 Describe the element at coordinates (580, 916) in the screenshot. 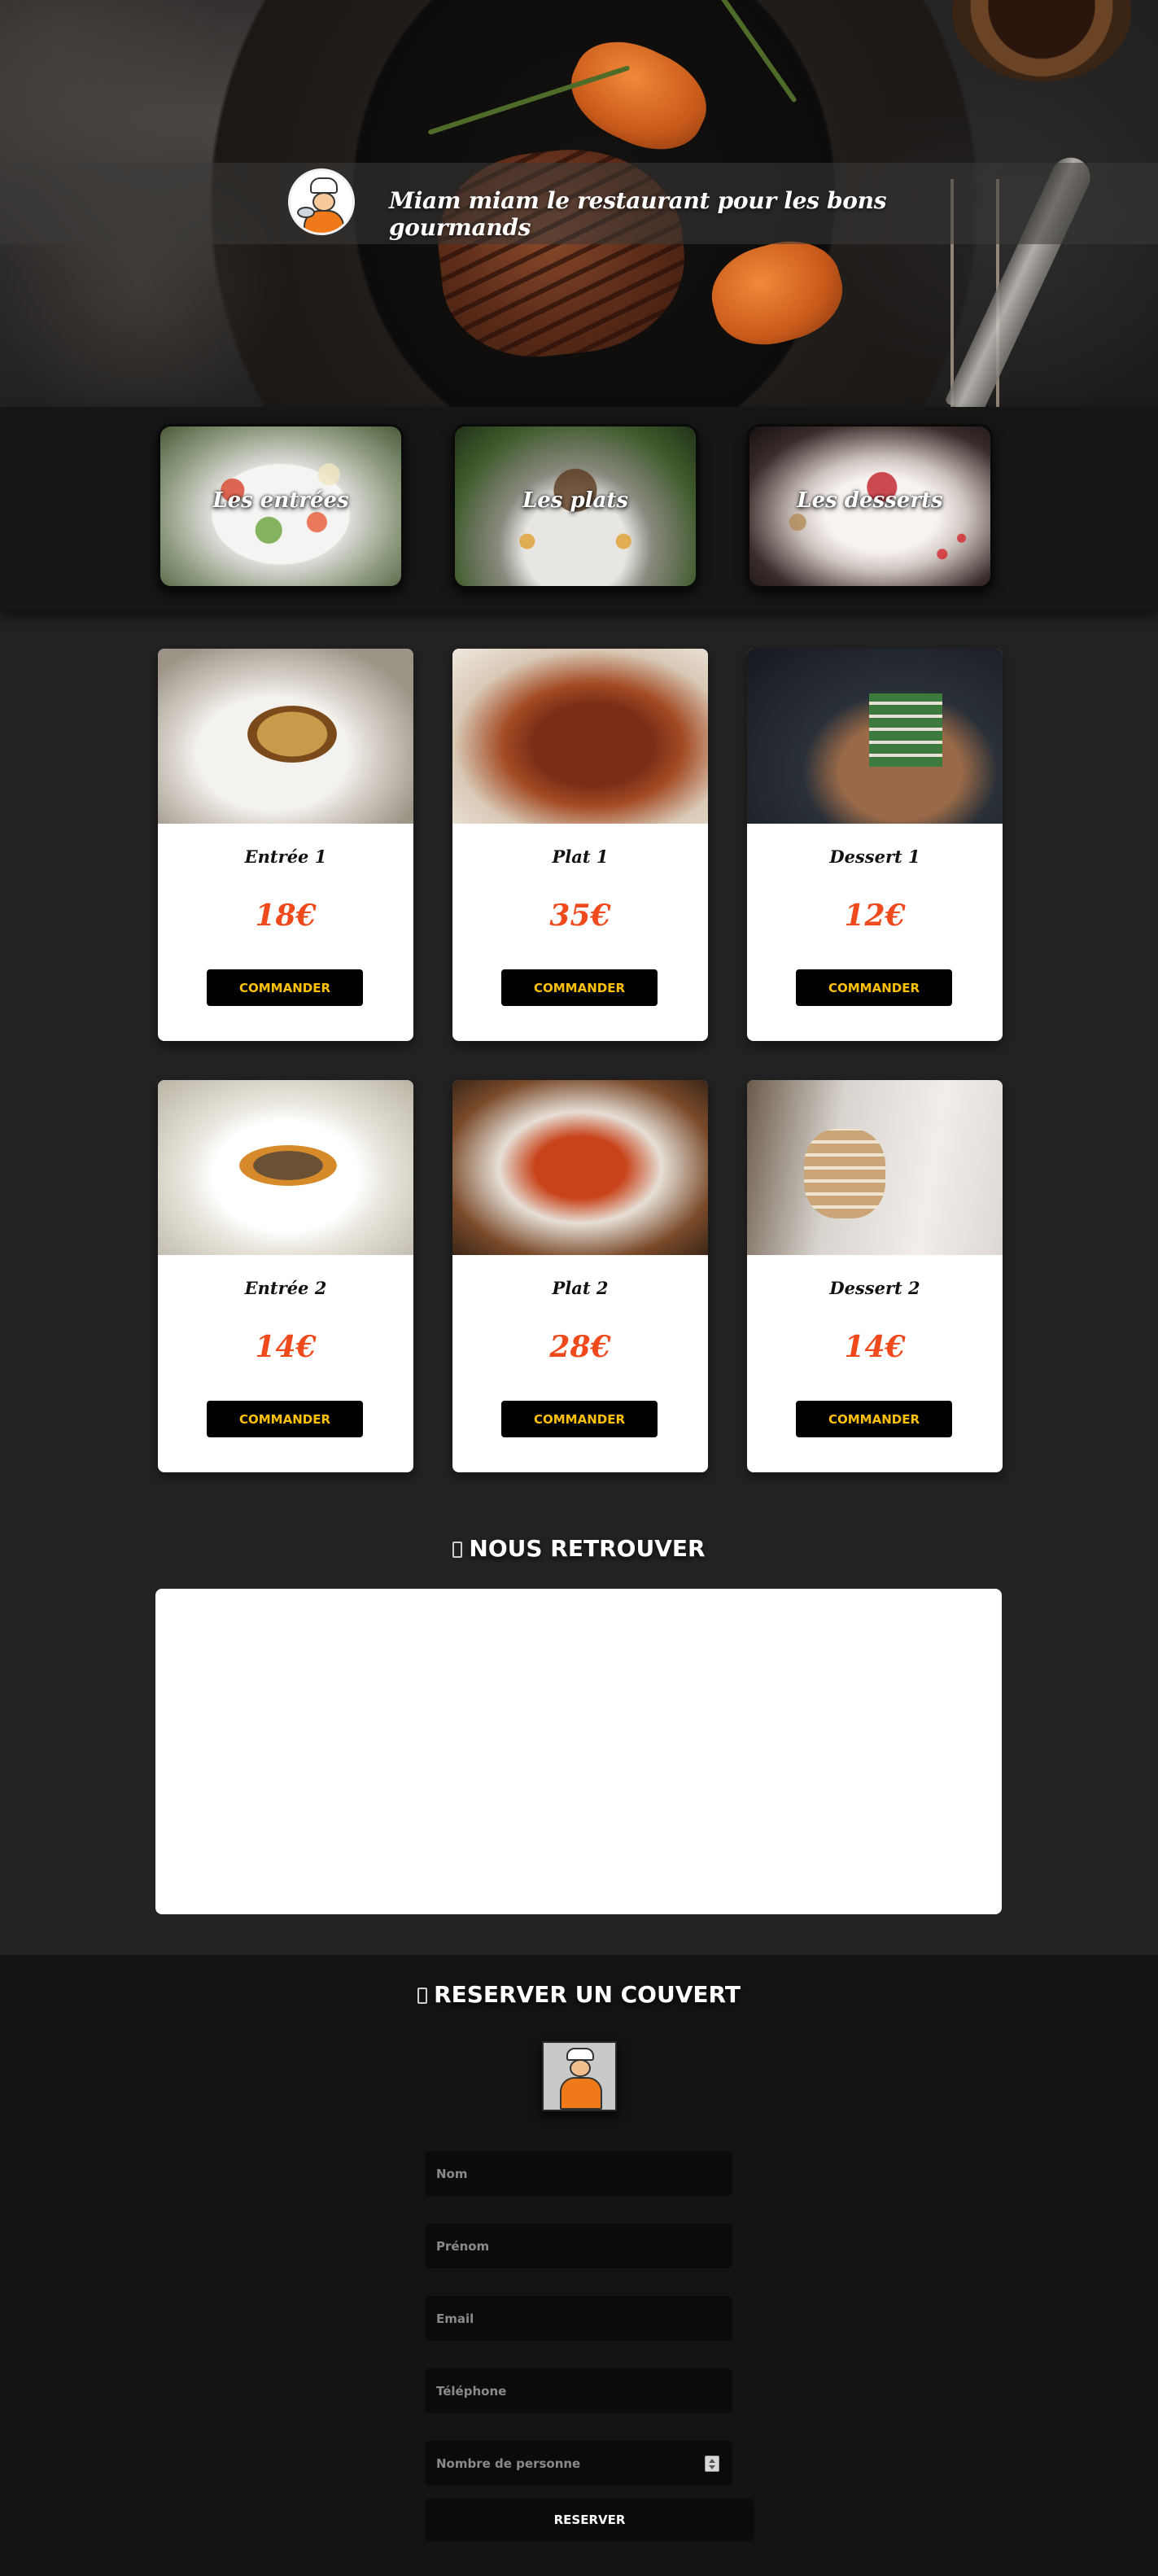

I see `dish-price: 35€` at that location.